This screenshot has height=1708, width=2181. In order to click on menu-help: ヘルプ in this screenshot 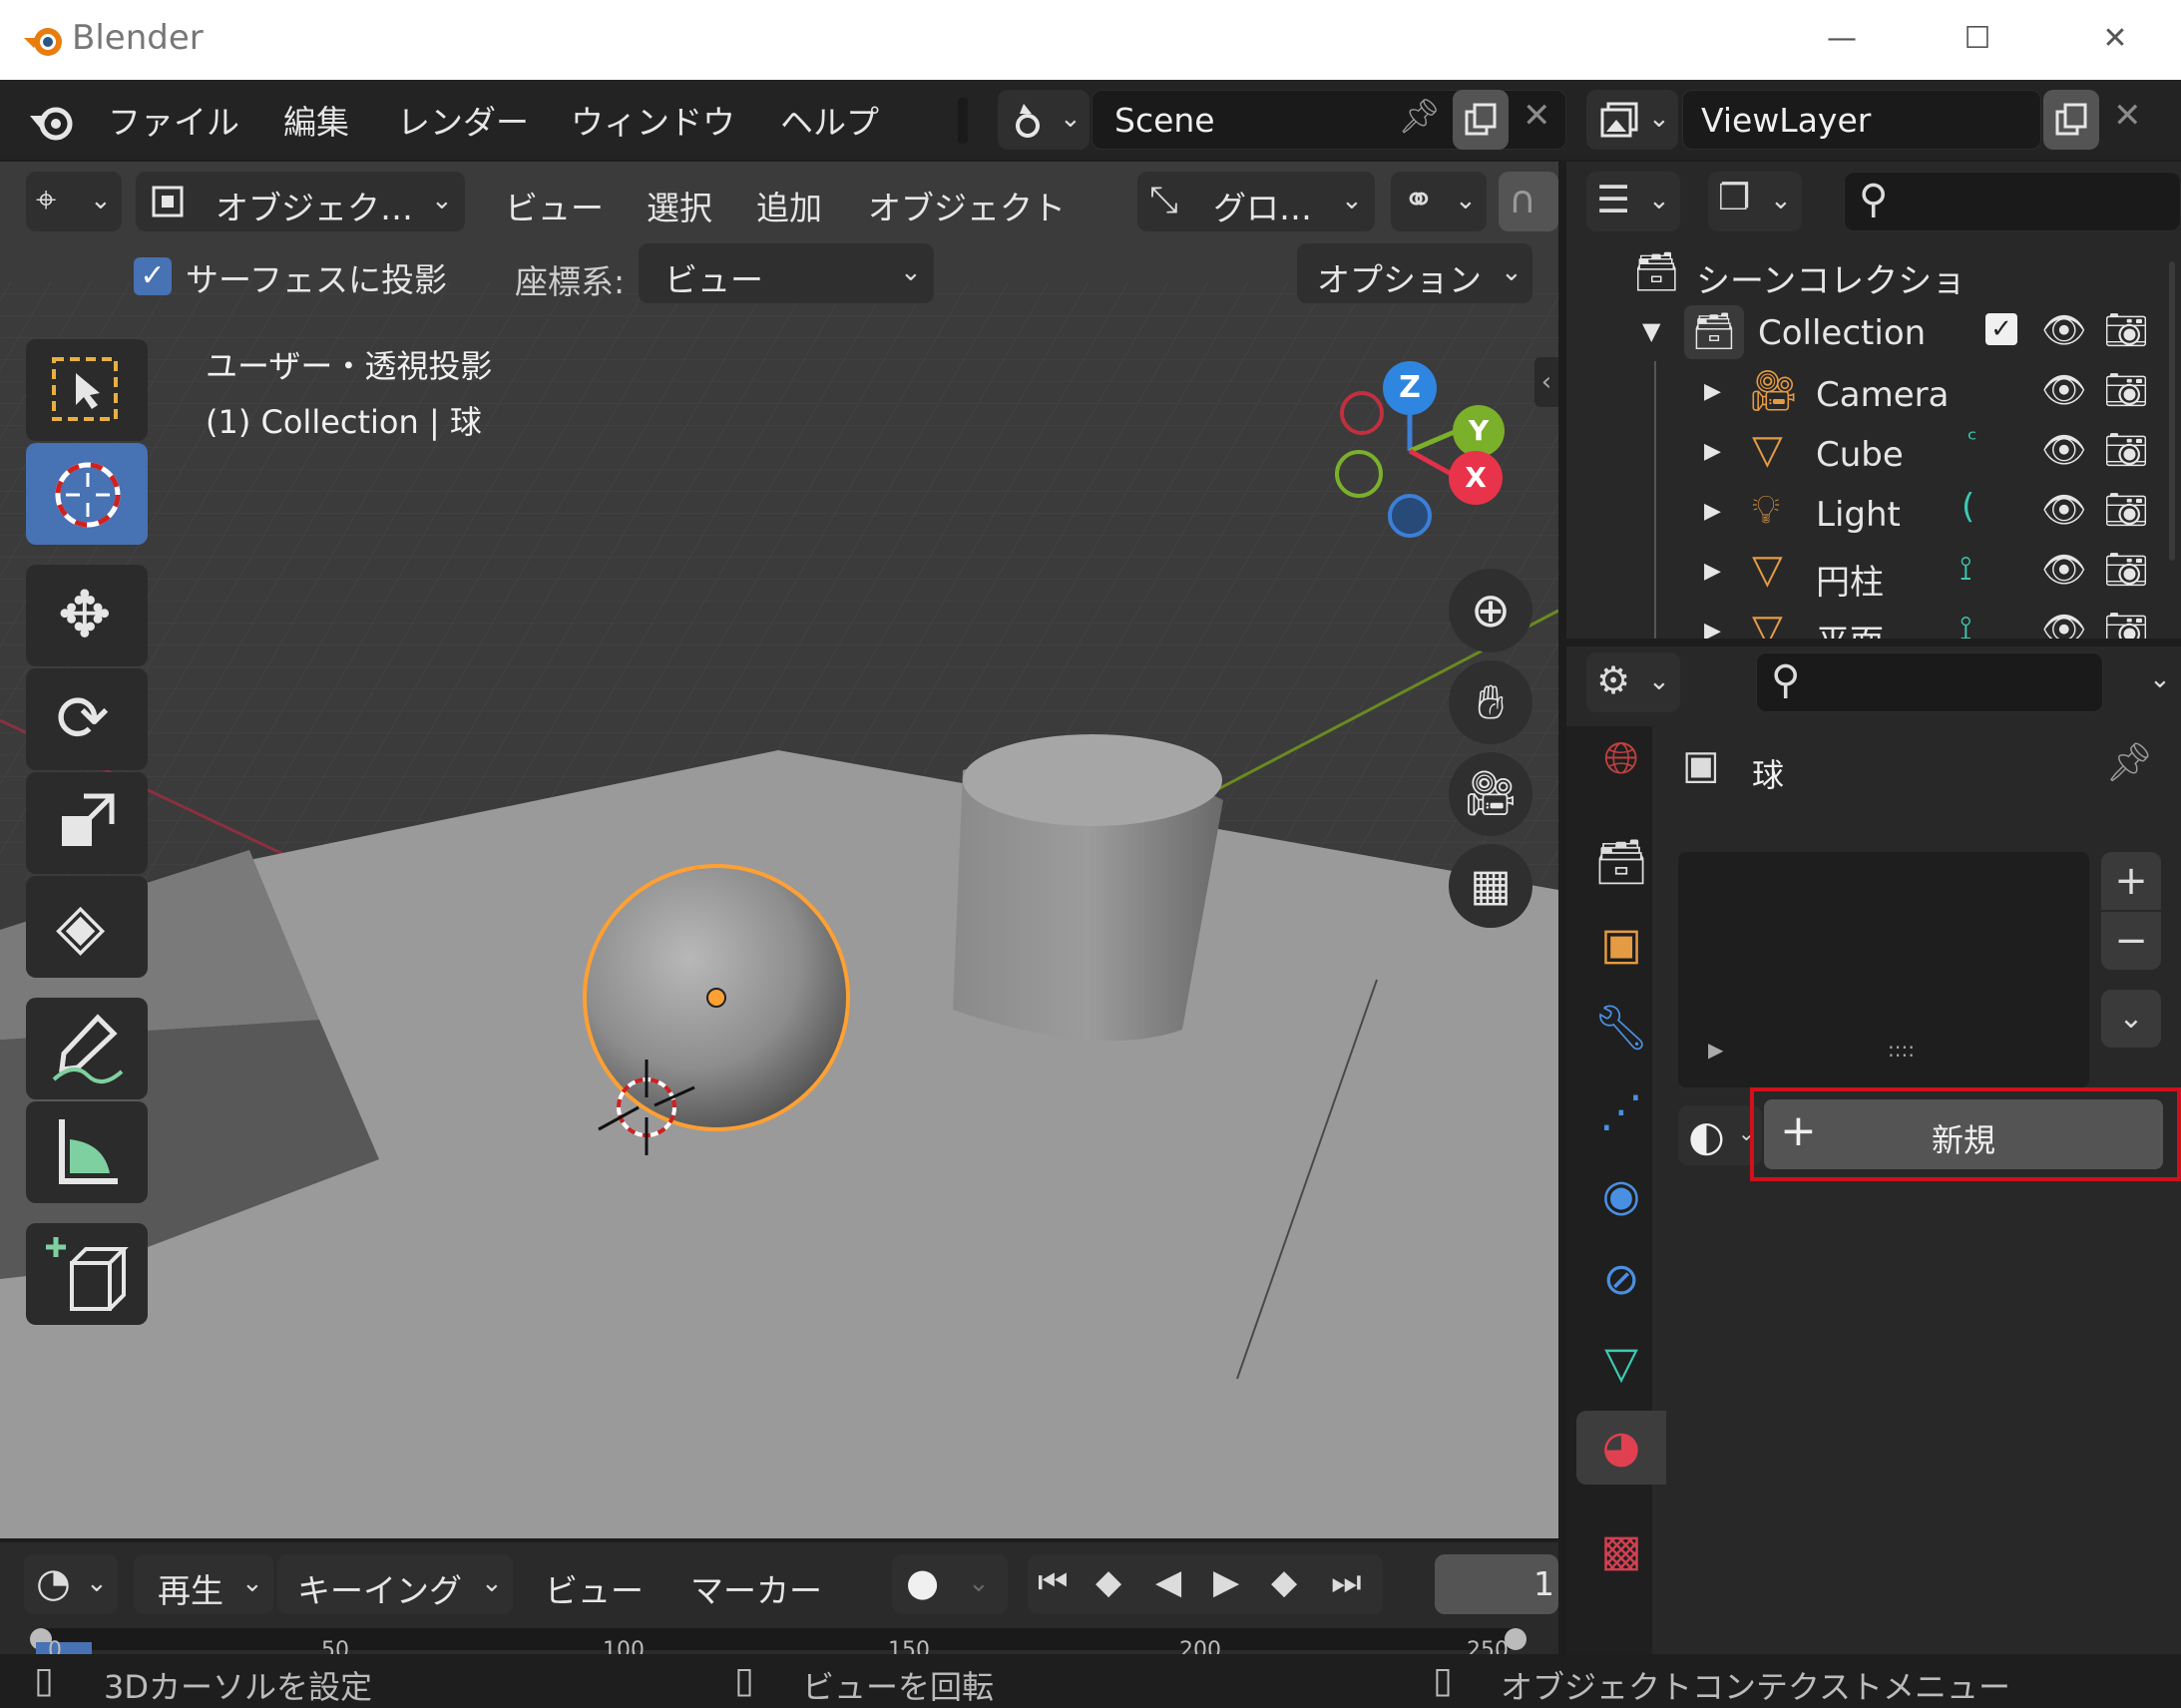, I will do `click(829, 120)`.